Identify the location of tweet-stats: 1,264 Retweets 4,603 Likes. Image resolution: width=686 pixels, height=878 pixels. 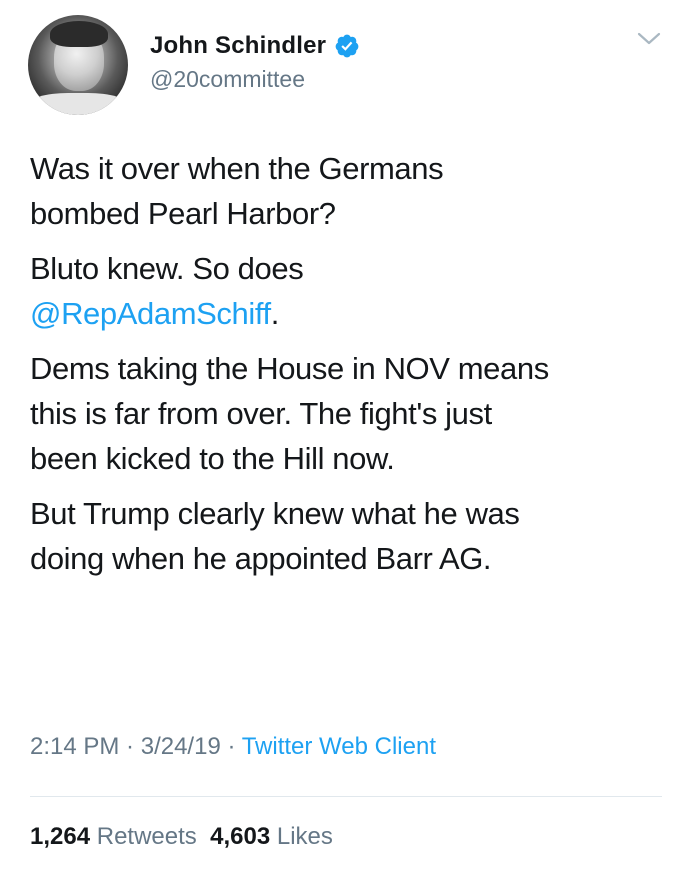
(181, 837).